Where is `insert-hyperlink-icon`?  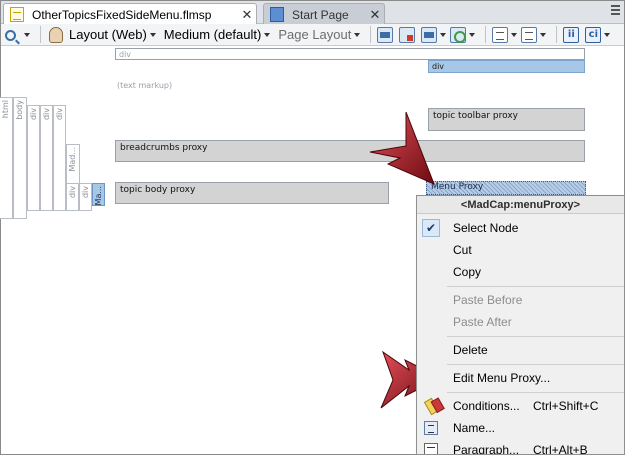
insert-hyperlink-icon is located at coordinates (458, 34).